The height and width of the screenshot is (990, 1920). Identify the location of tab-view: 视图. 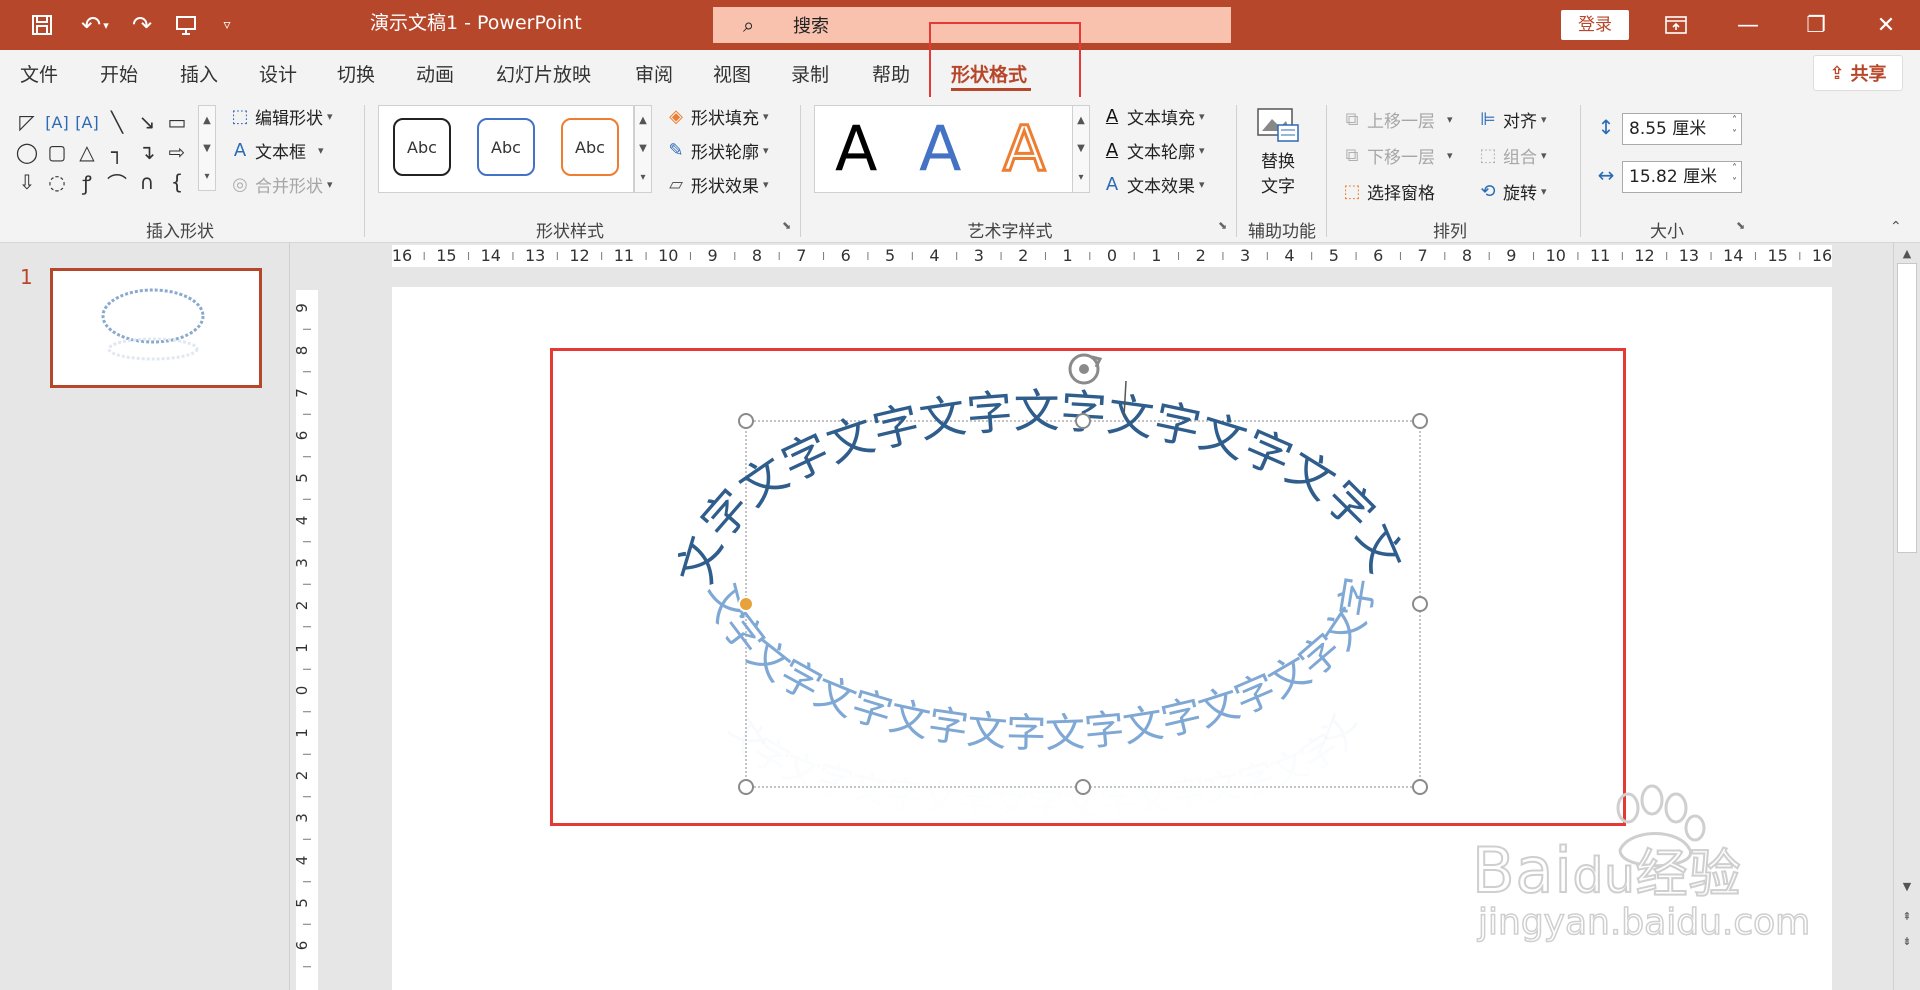
(732, 73).